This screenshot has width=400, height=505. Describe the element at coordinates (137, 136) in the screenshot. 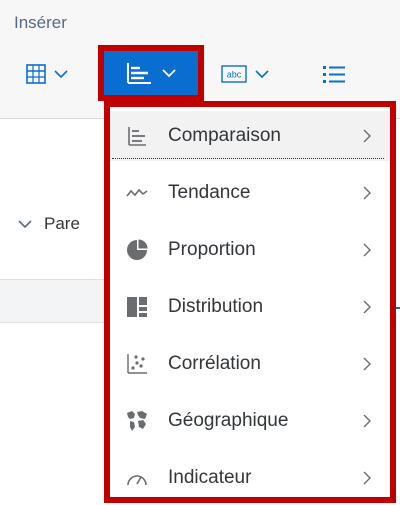

I see `comparison-icon` at that location.